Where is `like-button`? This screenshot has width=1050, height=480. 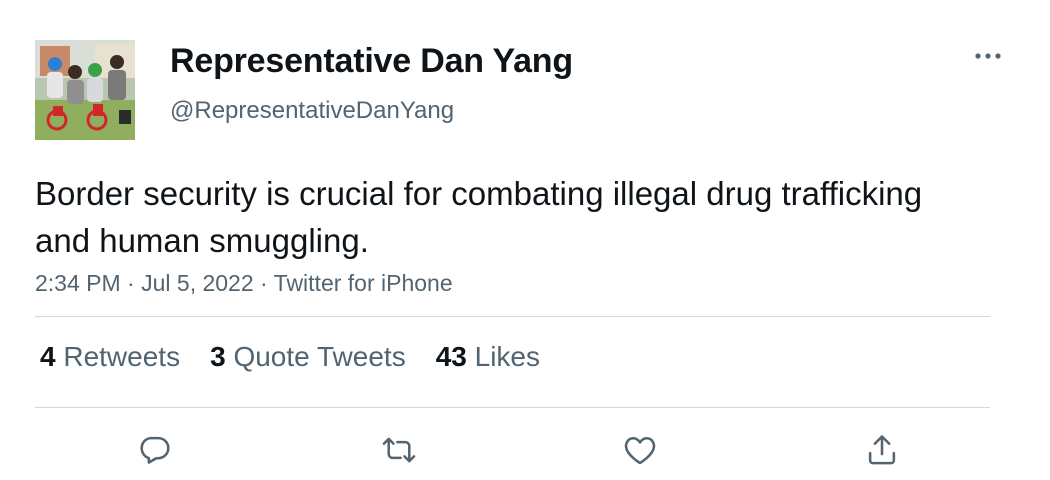
like-button is located at coordinates (640, 450).